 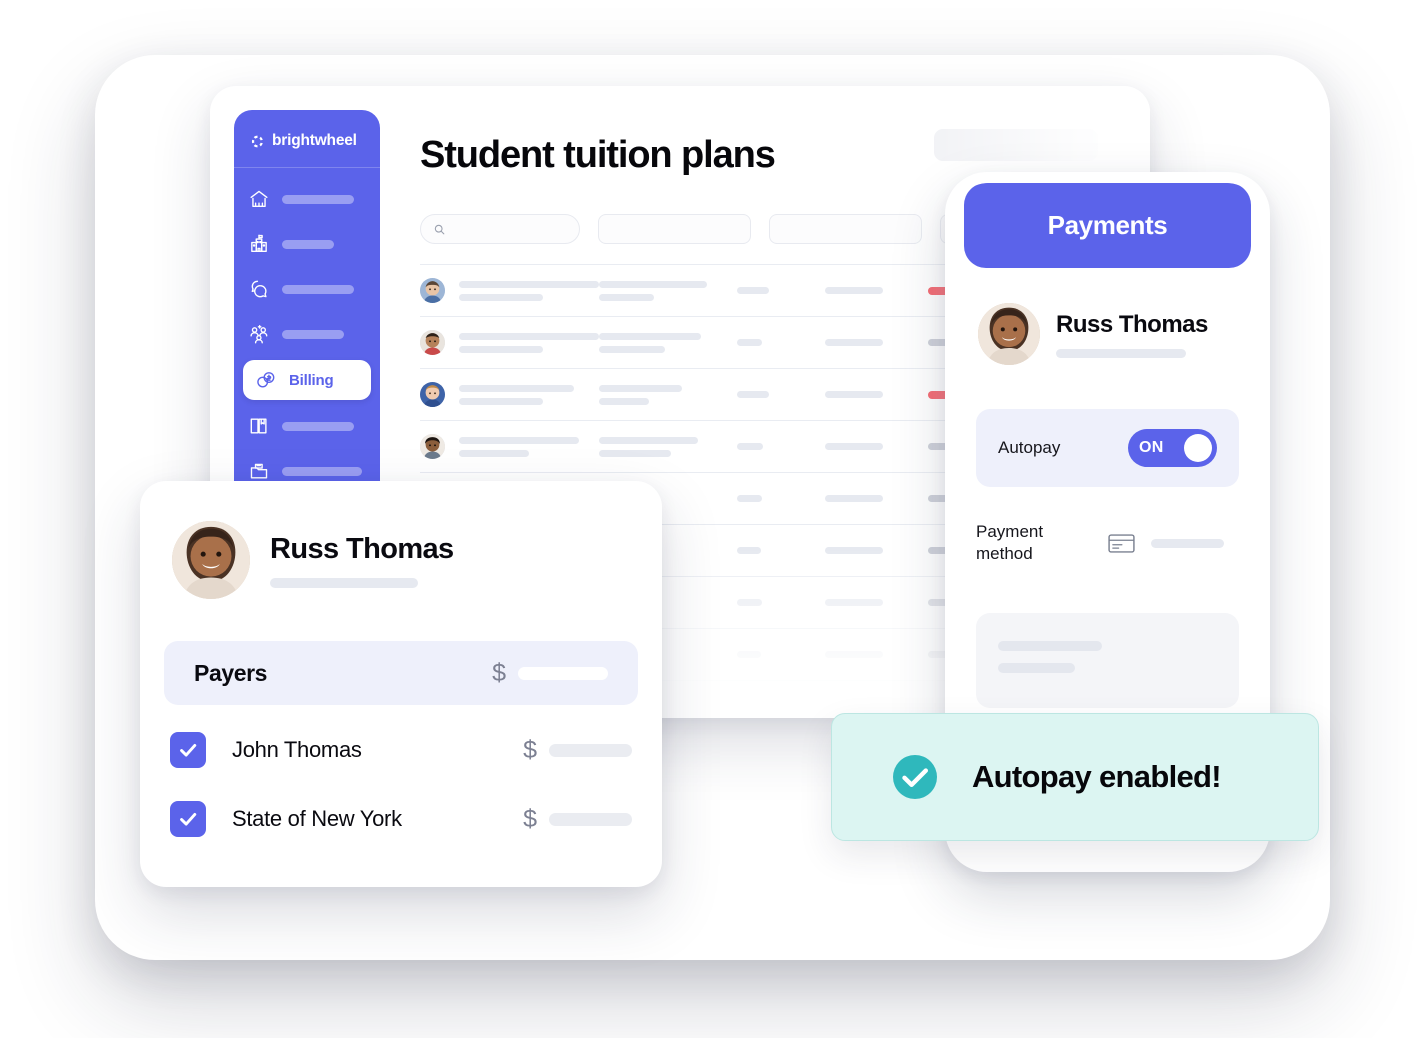 I want to click on payment-method-label: Payment method, so click(x=1010, y=542).